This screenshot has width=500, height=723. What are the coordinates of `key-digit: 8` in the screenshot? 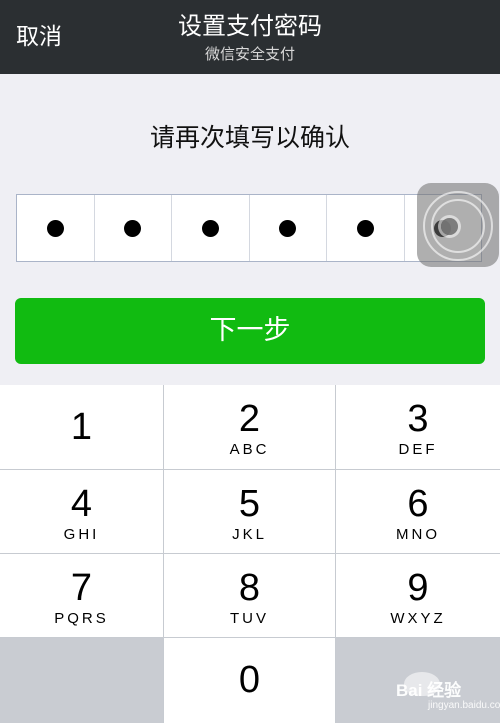 It's located at (249, 588).